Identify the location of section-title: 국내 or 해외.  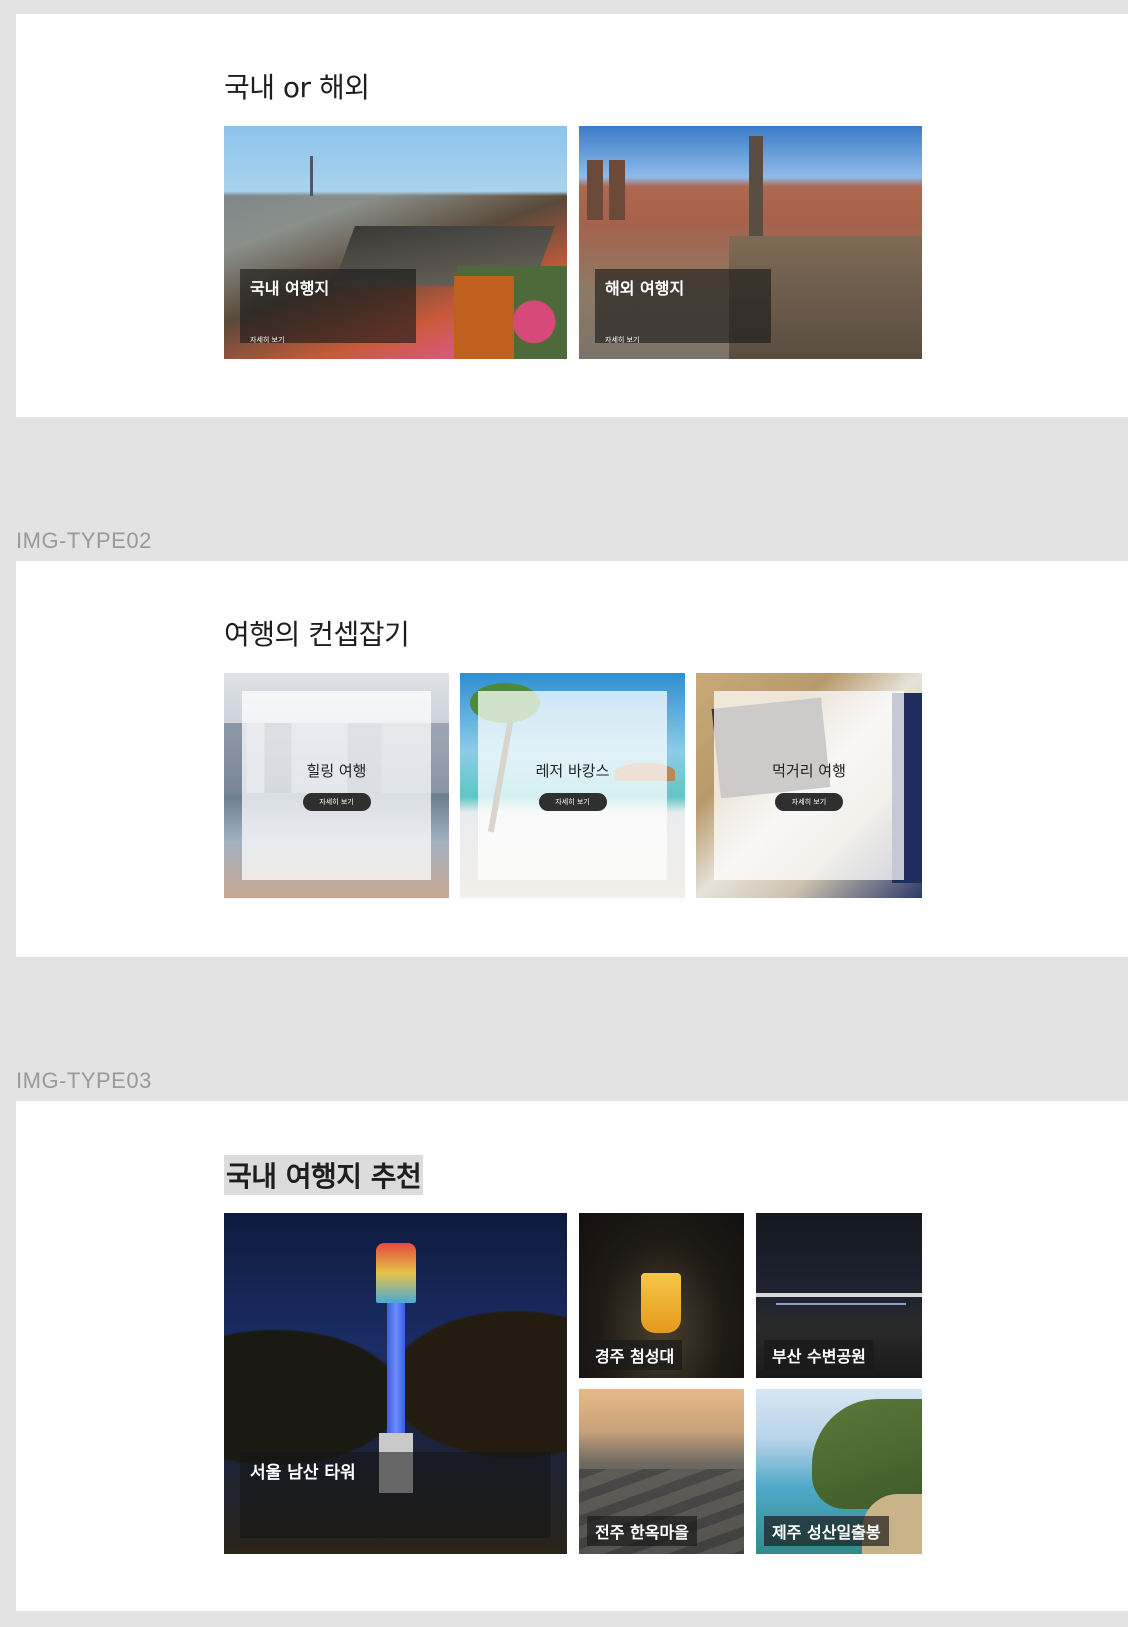
(297, 87).